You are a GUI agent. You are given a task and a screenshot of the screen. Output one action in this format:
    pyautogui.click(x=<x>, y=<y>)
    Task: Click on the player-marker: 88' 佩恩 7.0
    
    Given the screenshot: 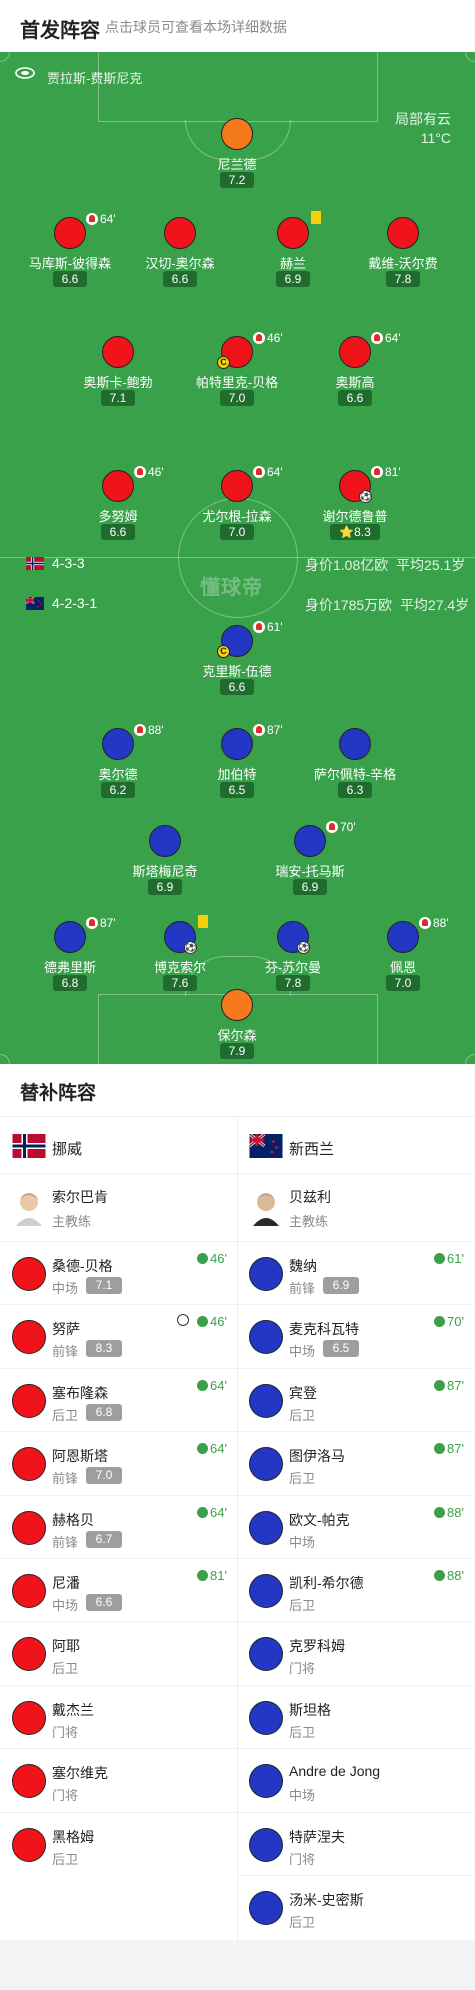 What is the action you would take?
    pyautogui.click(x=403, y=957)
    